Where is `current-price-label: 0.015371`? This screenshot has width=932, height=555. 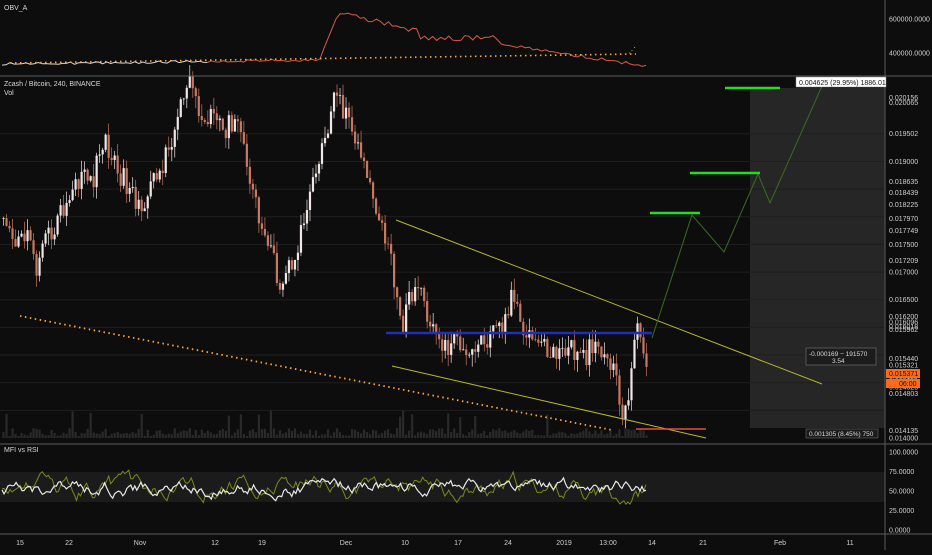 current-price-label: 0.015371 is located at coordinates (903, 374).